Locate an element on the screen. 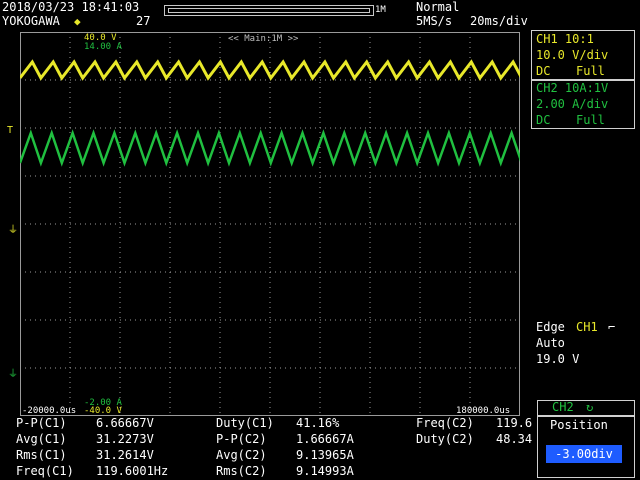 The height and width of the screenshot is (480, 640). ch2-bandwidth: Full is located at coordinates (590, 120).